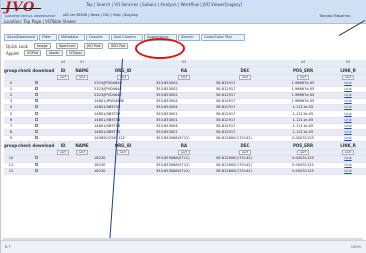  What do you see at coordinates (21, 37) in the screenshot?
I see `tab-save-download: Save/Download` at bounding box center [21, 37].